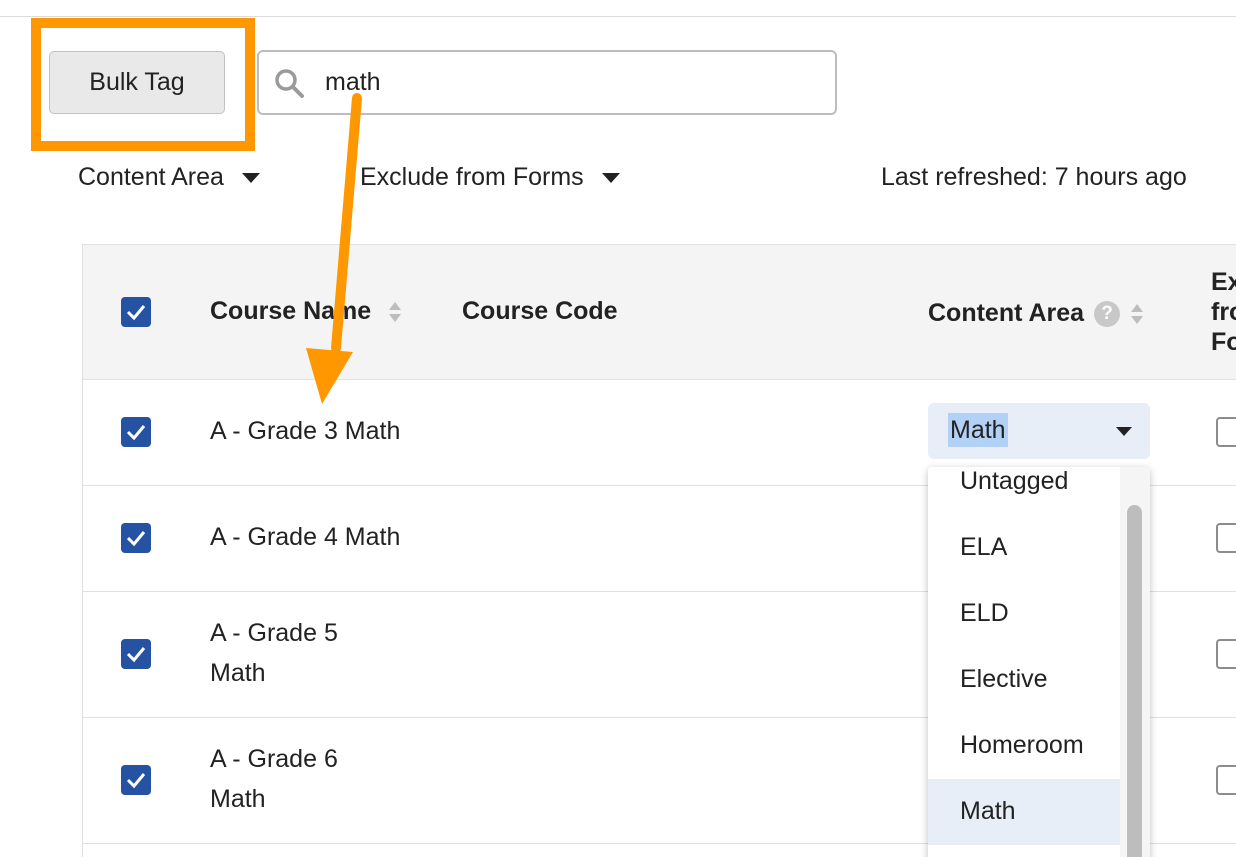 This screenshot has height=857, width=1236. I want to click on search-icon, so click(289, 83).